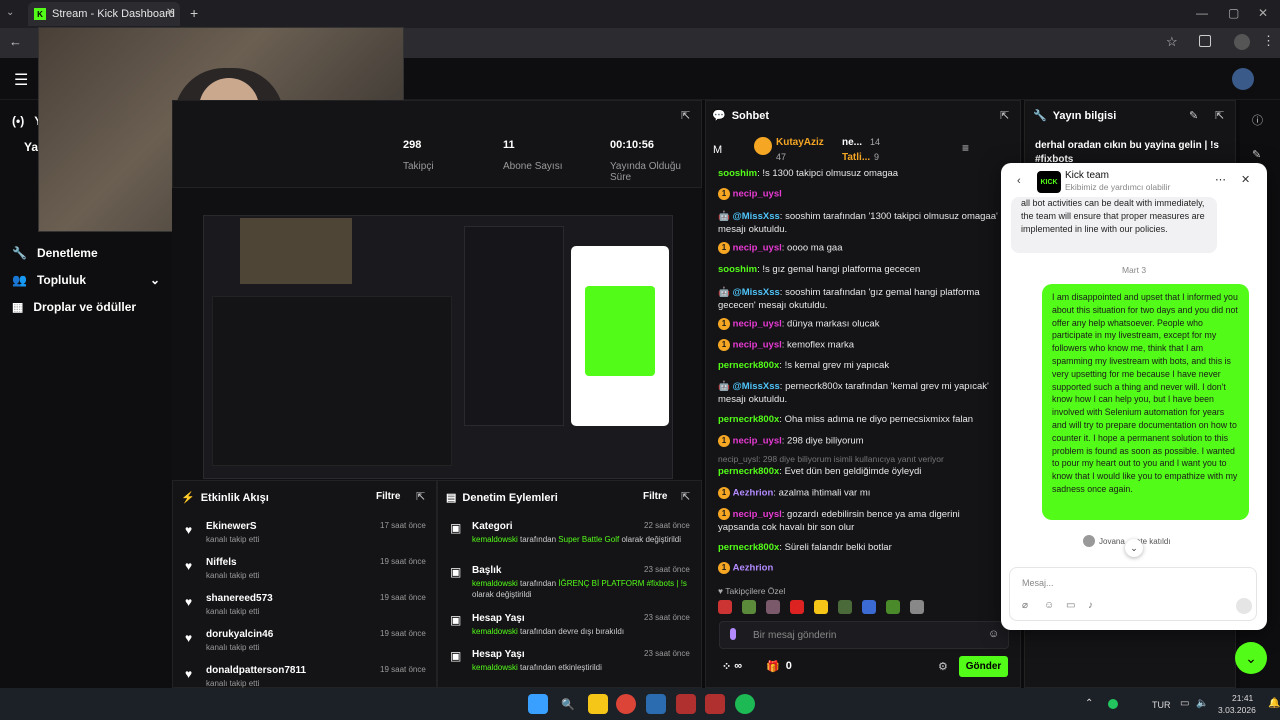 This screenshot has width=1280, height=720. Describe the element at coordinates (859, 568) in the screenshot. I see `chat-message: 1 Aezhrion` at that location.